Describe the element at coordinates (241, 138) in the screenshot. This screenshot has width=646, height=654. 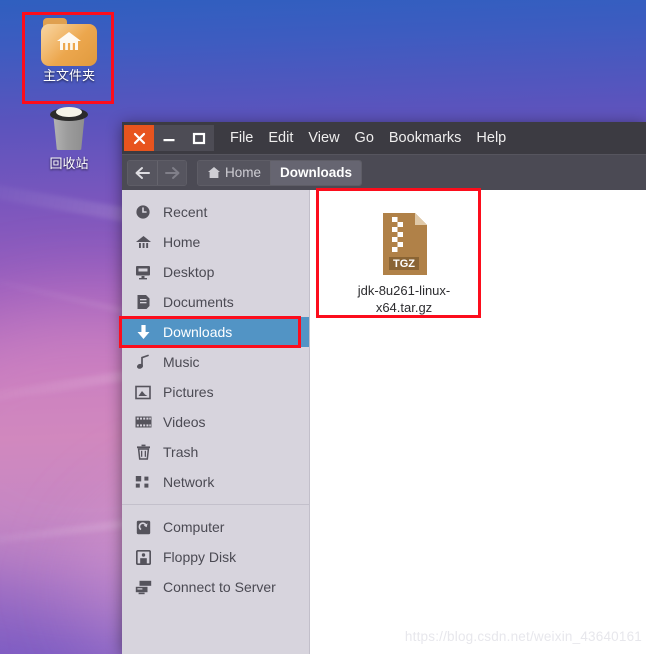
I see `menu-file: File` at that location.